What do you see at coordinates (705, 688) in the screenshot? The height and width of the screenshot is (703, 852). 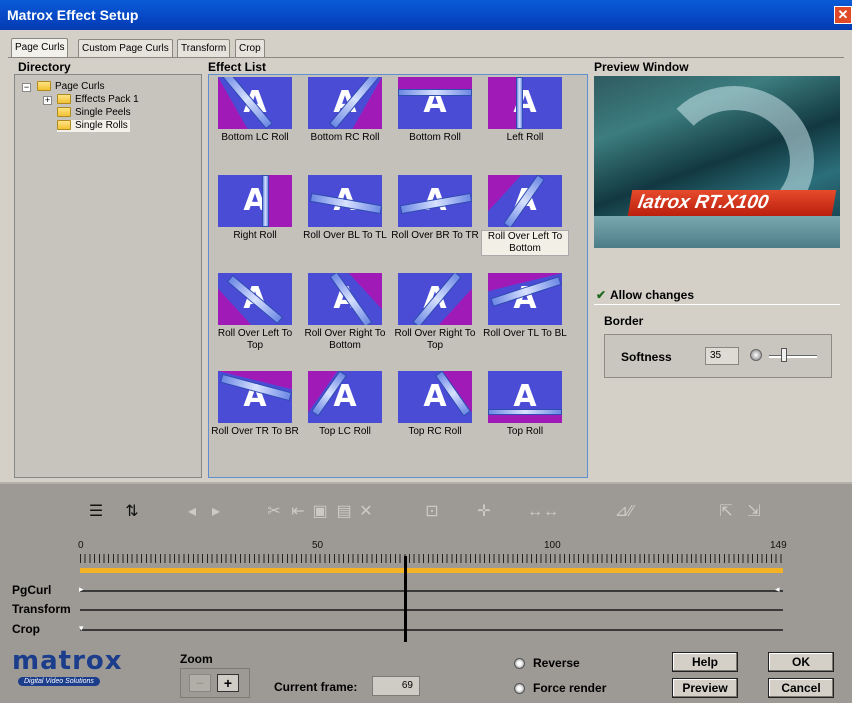 I see `preview-button: Preview` at bounding box center [705, 688].